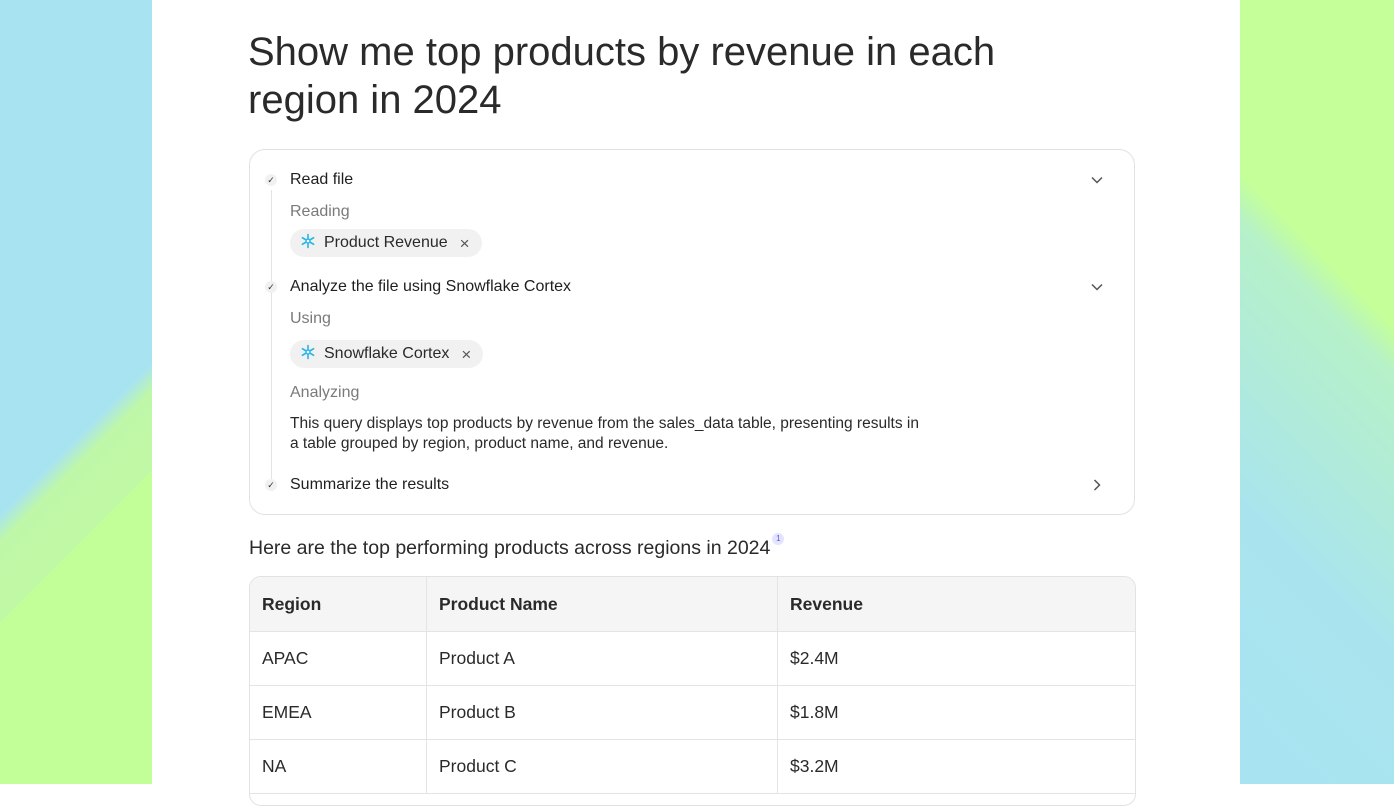 This screenshot has width=1394, height=806. I want to click on table-cell-revenue: $3.2M, so click(956, 766).